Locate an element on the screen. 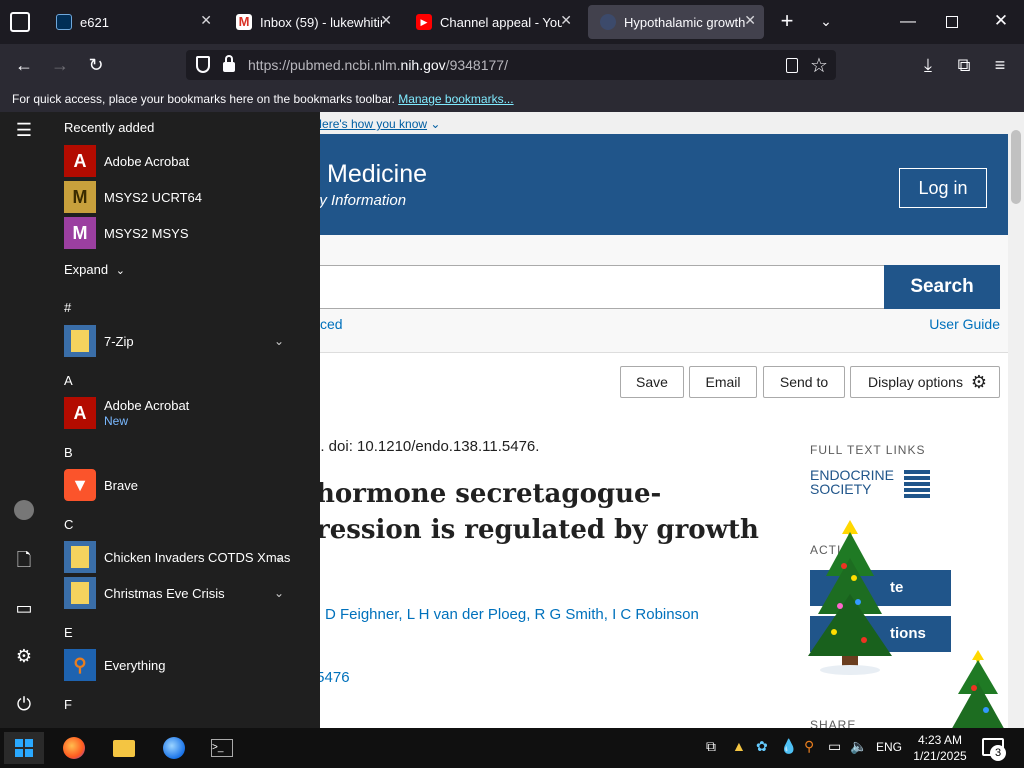 Image resolution: width=1024 pixels, height=768 pixels. heres-how-you-know-link: Here's how you know is located at coordinates (370, 124).